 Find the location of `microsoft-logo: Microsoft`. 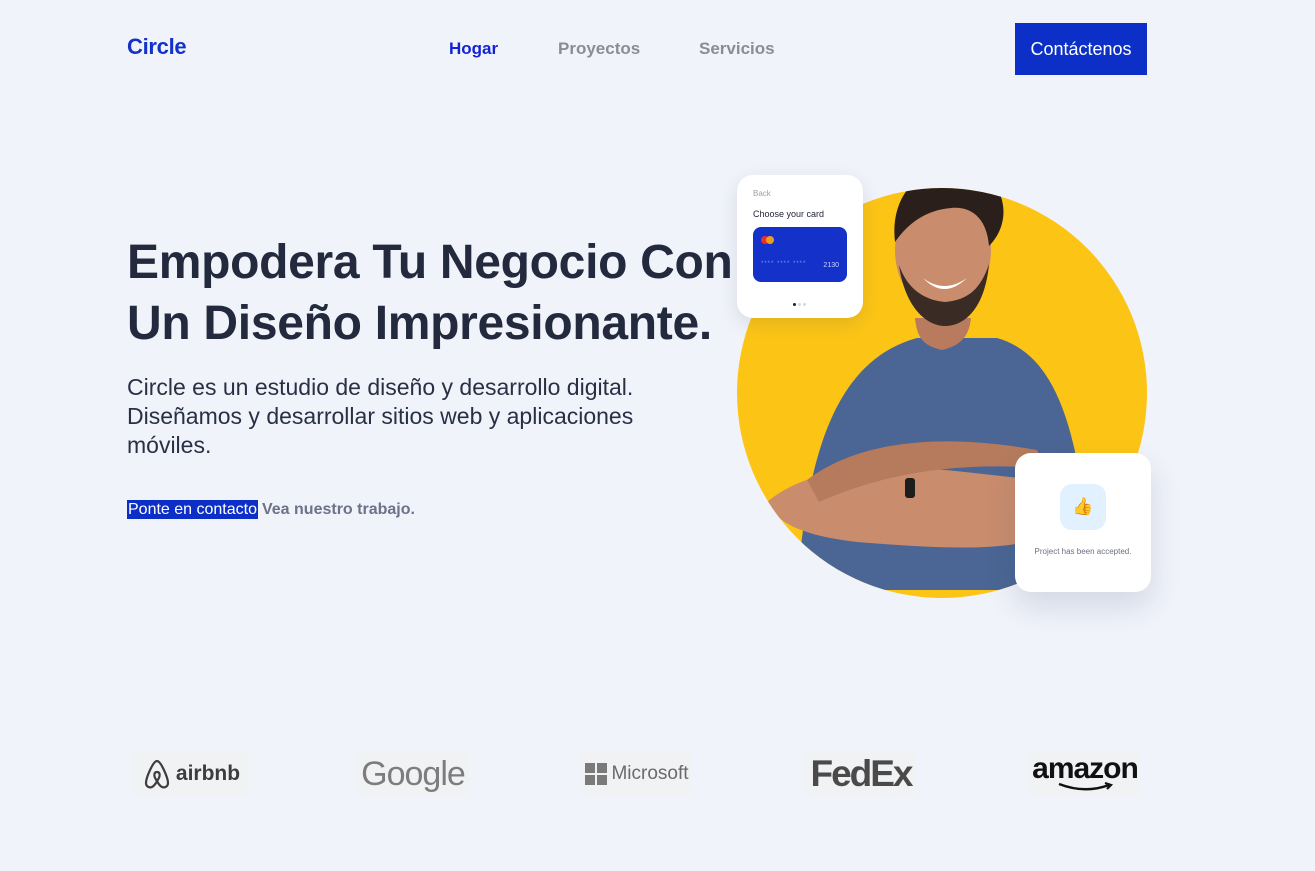

microsoft-logo: Microsoft is located at coordinates (637, 774).